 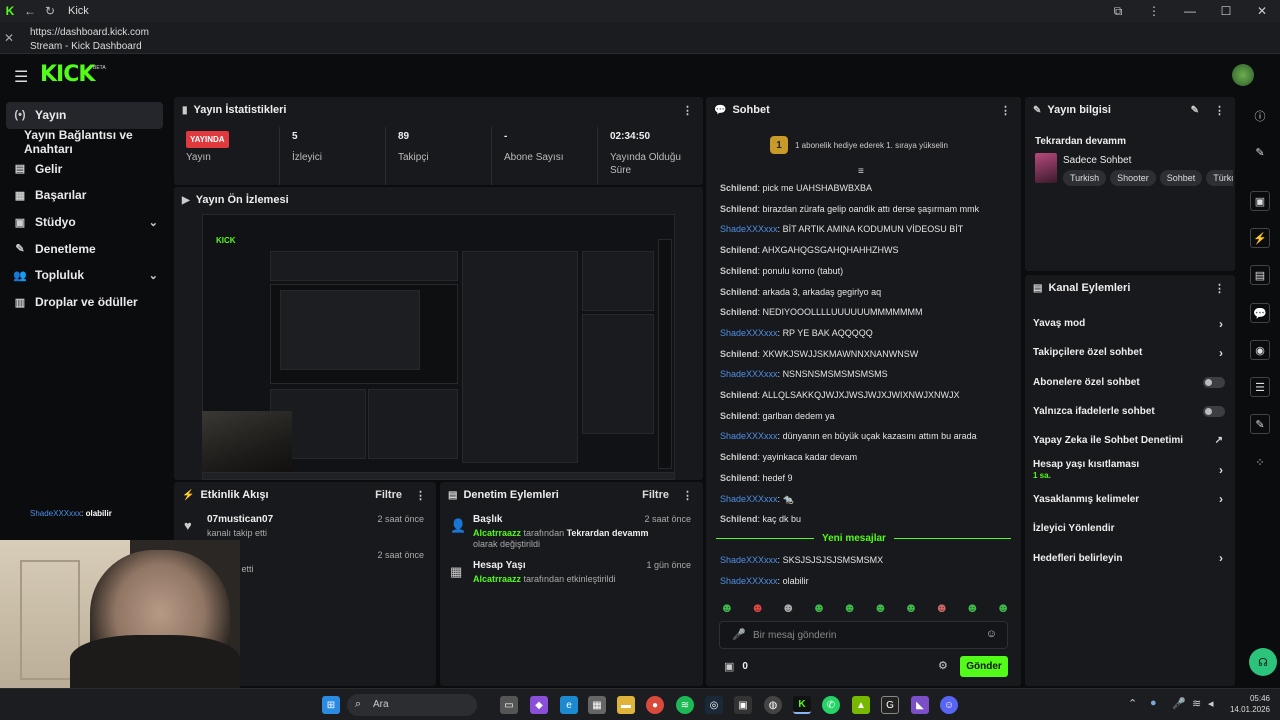 I want to click on sidebar-item-stream-key: Yayın Bağlantısı ve Anahtarı, so click(x=86, y=142).